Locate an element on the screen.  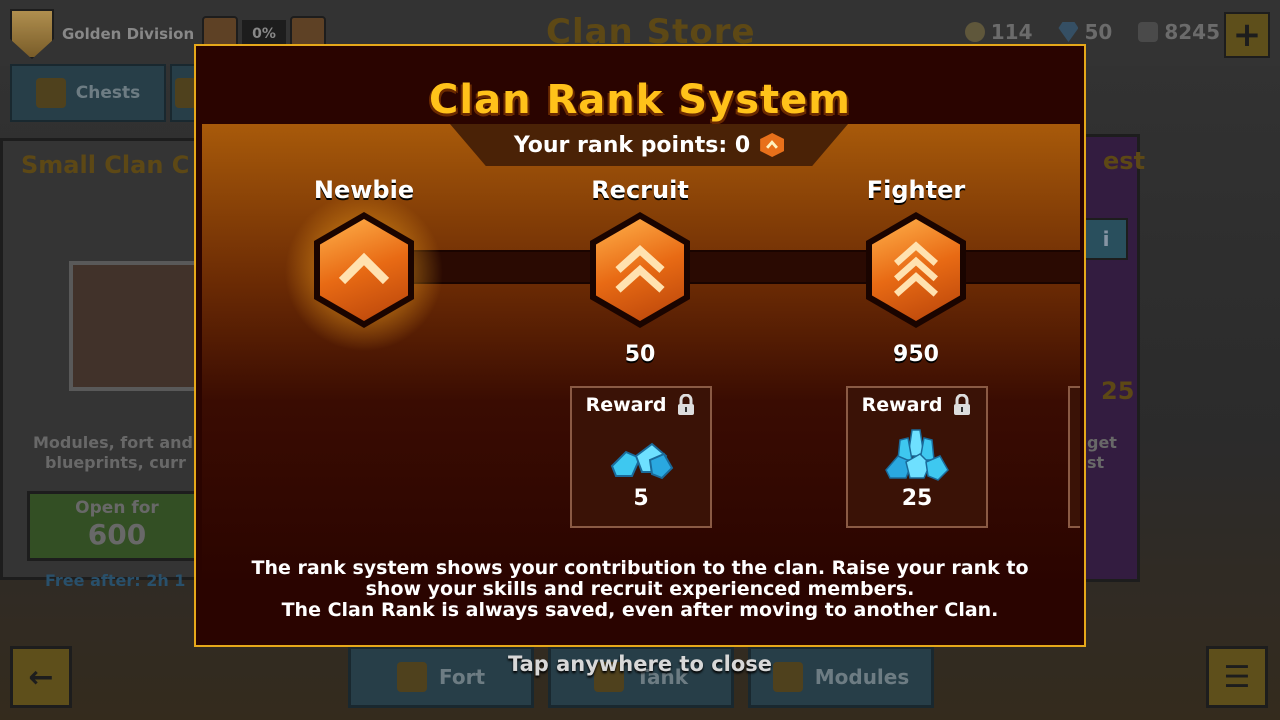
rank-recruit: Recruit is located at coordinates (640, 252).